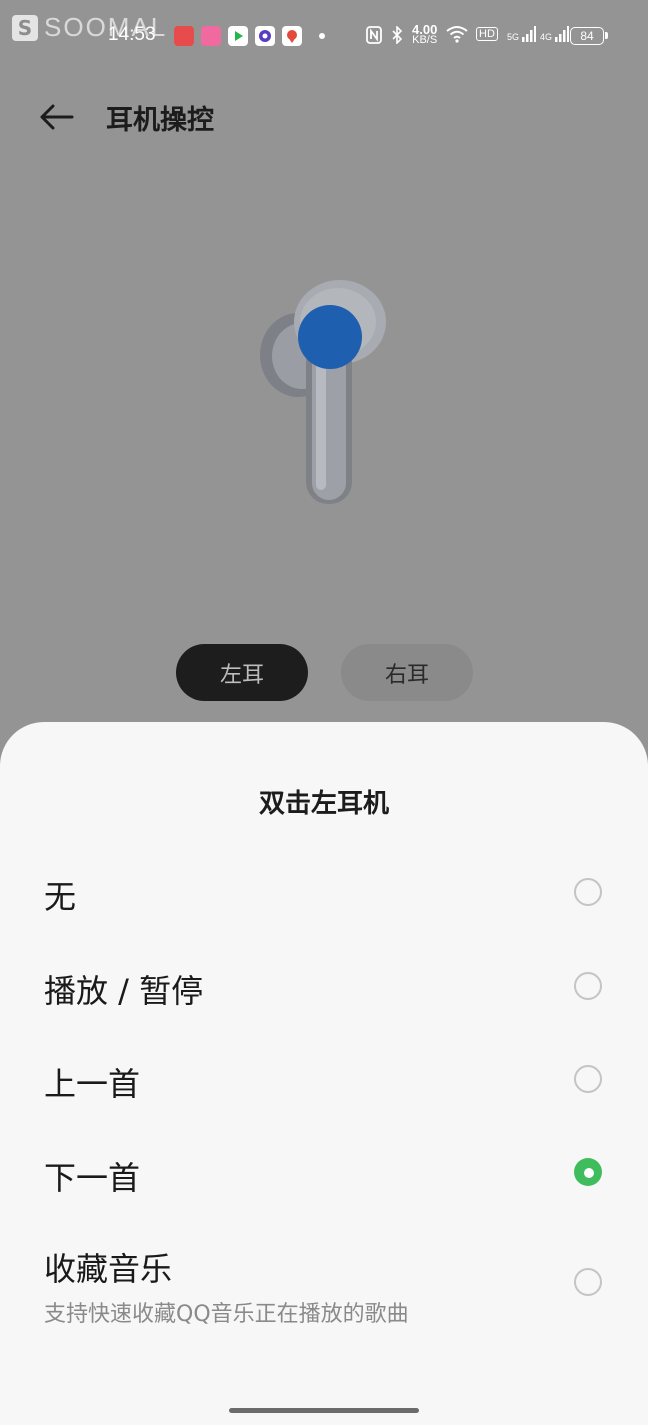 Image resolution: width=648 pixels, height=1425 pixels. I want to click on option-favorite-music: 收藏音乐 支持快速收藏QQ音乐正在播放的歌曲, so click(324, 1281).